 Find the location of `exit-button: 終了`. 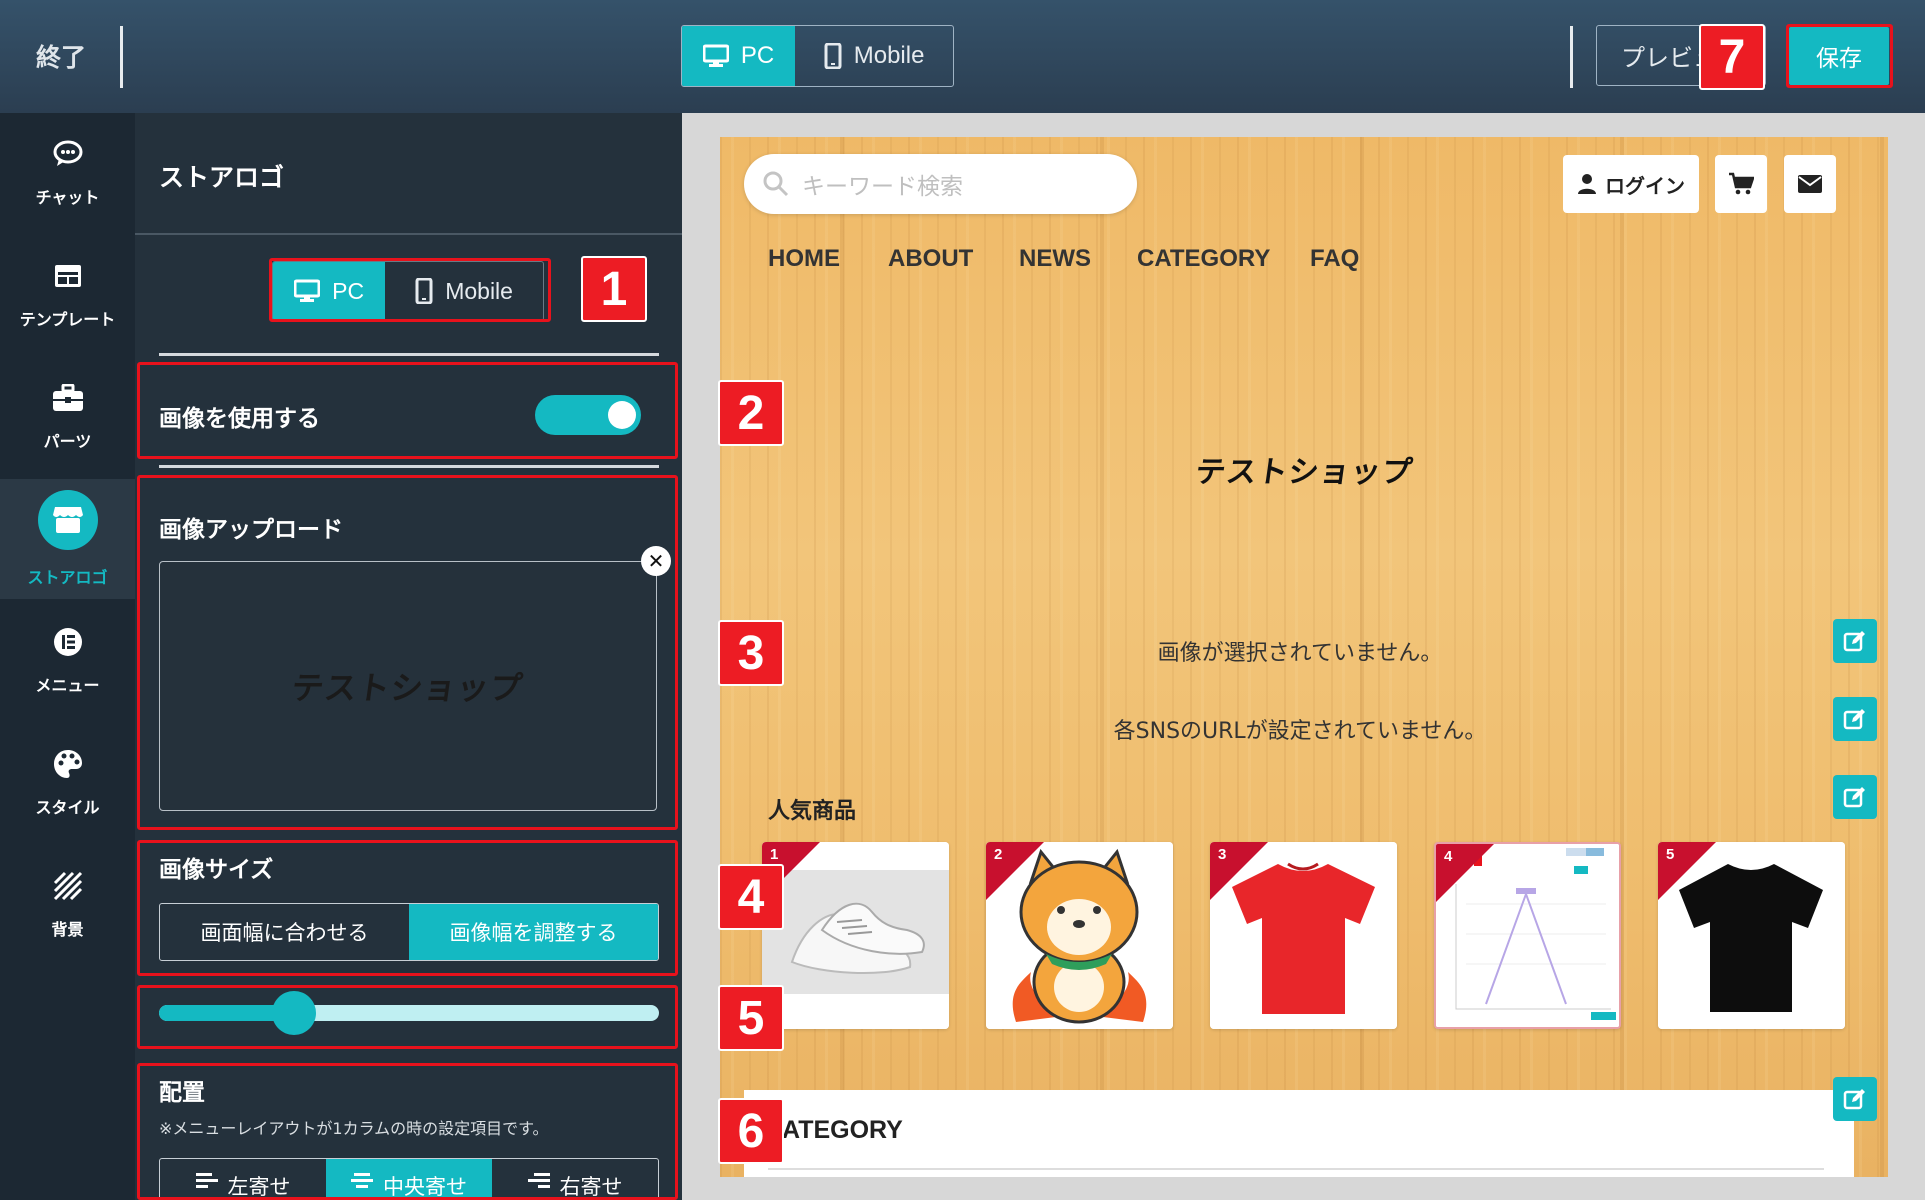

exit-button: 終了 is located at coordinates (61, 56).